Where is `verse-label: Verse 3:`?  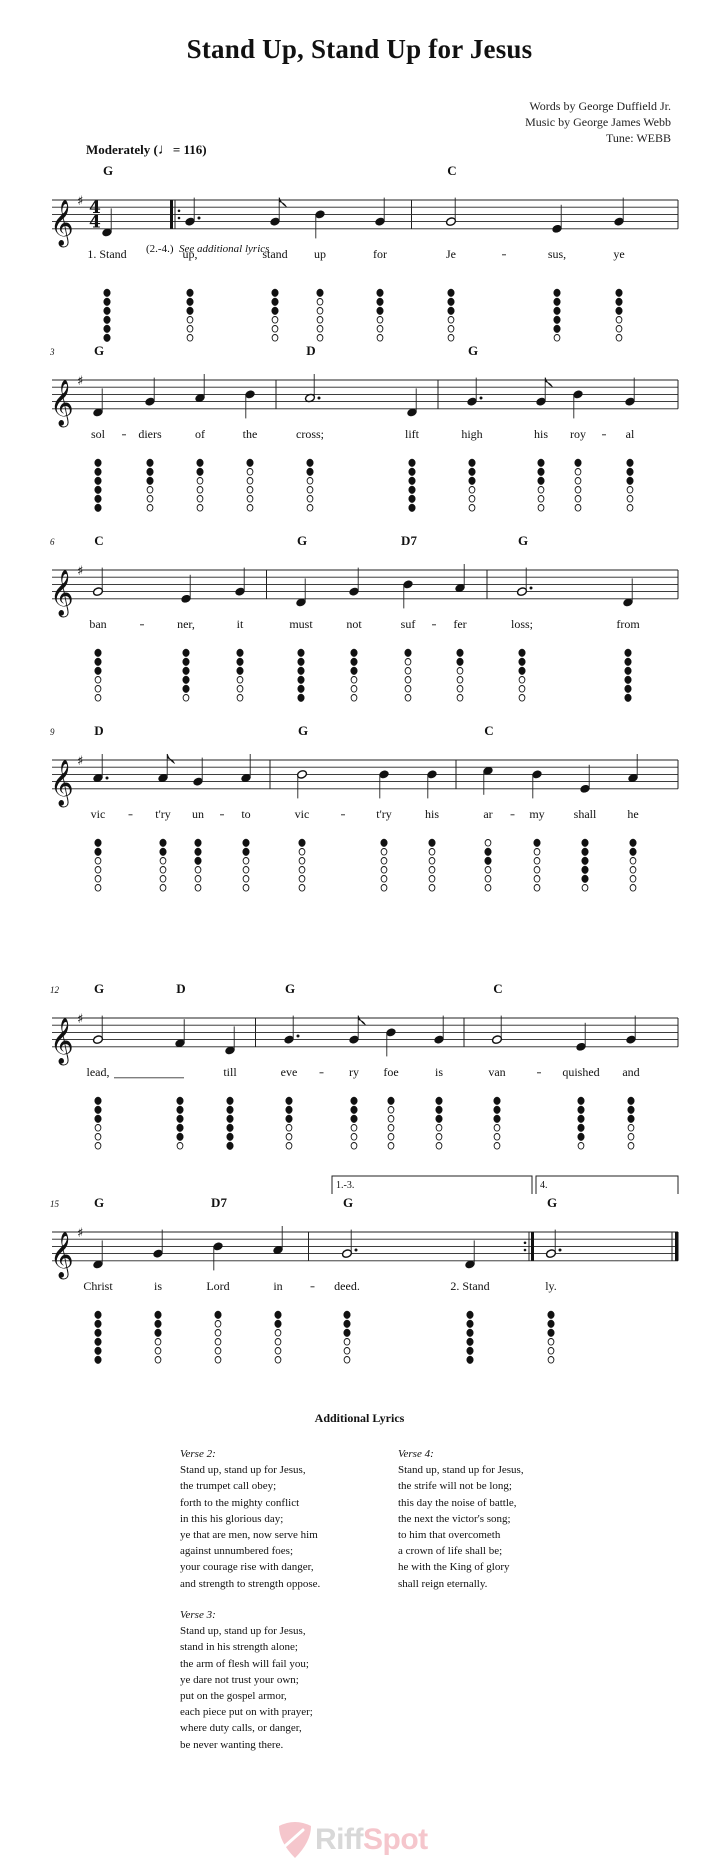
verse-label: Verse 3: is located at coordinates (198, 1615).